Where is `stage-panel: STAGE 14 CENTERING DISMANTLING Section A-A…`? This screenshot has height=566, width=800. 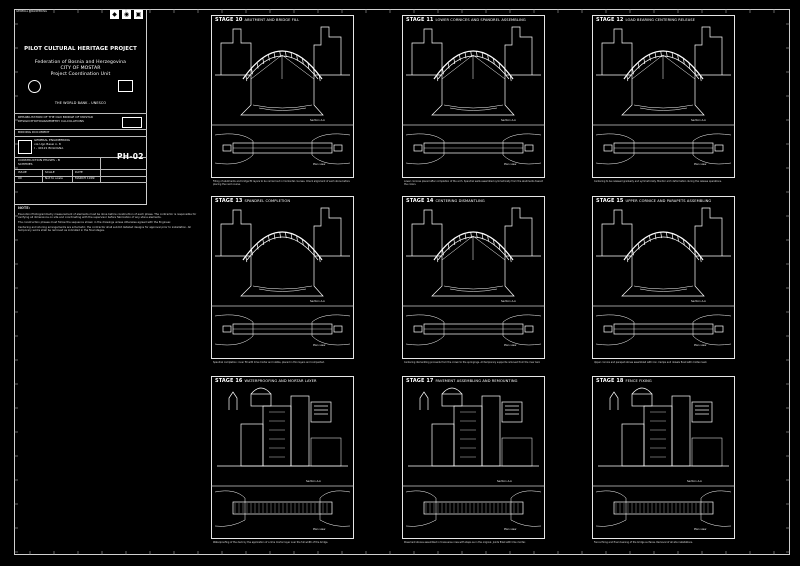
stage-panel: STAGE 14 CENTERING DISMANTLING Section A-A… is located at coordinates (473, 280).